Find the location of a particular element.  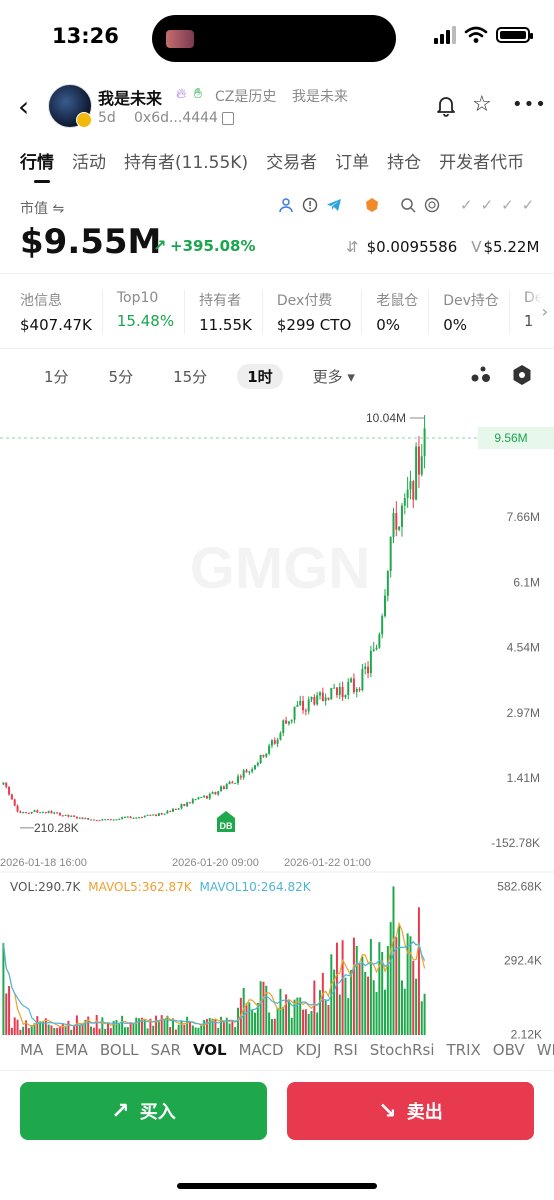

stat-top10: Top10 15.48% is located at coordinates (151, 312).